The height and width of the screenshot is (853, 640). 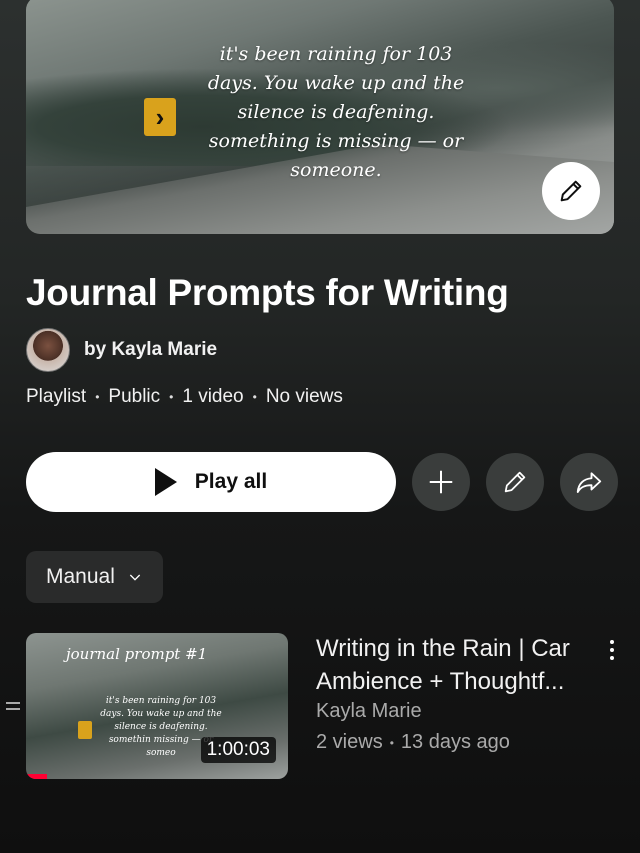 What do you see at coordinates (137, 654) in the screenshot?
I see `thumbnail-title-text: journal prompt #1` at bounding box center [137, 654].